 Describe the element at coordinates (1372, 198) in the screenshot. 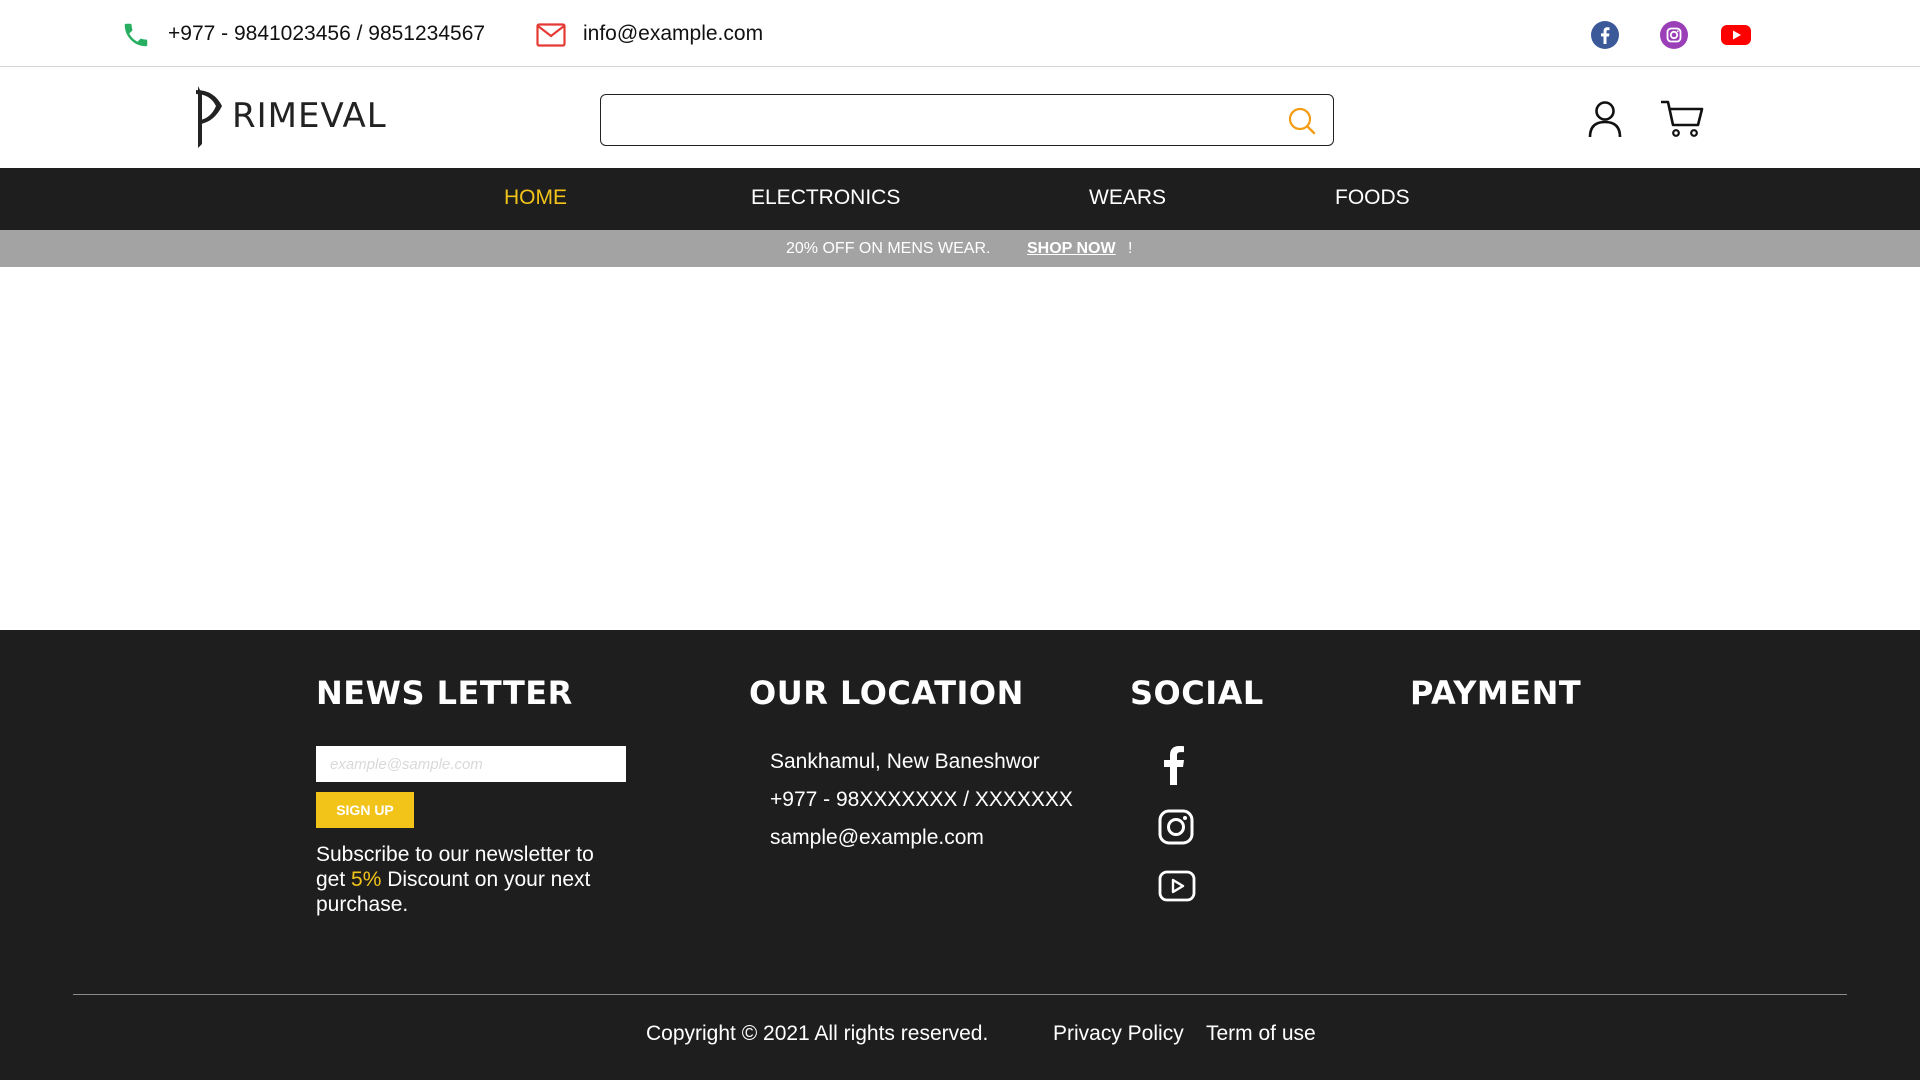

I see `nav-item-foods: FOODS` at that location.